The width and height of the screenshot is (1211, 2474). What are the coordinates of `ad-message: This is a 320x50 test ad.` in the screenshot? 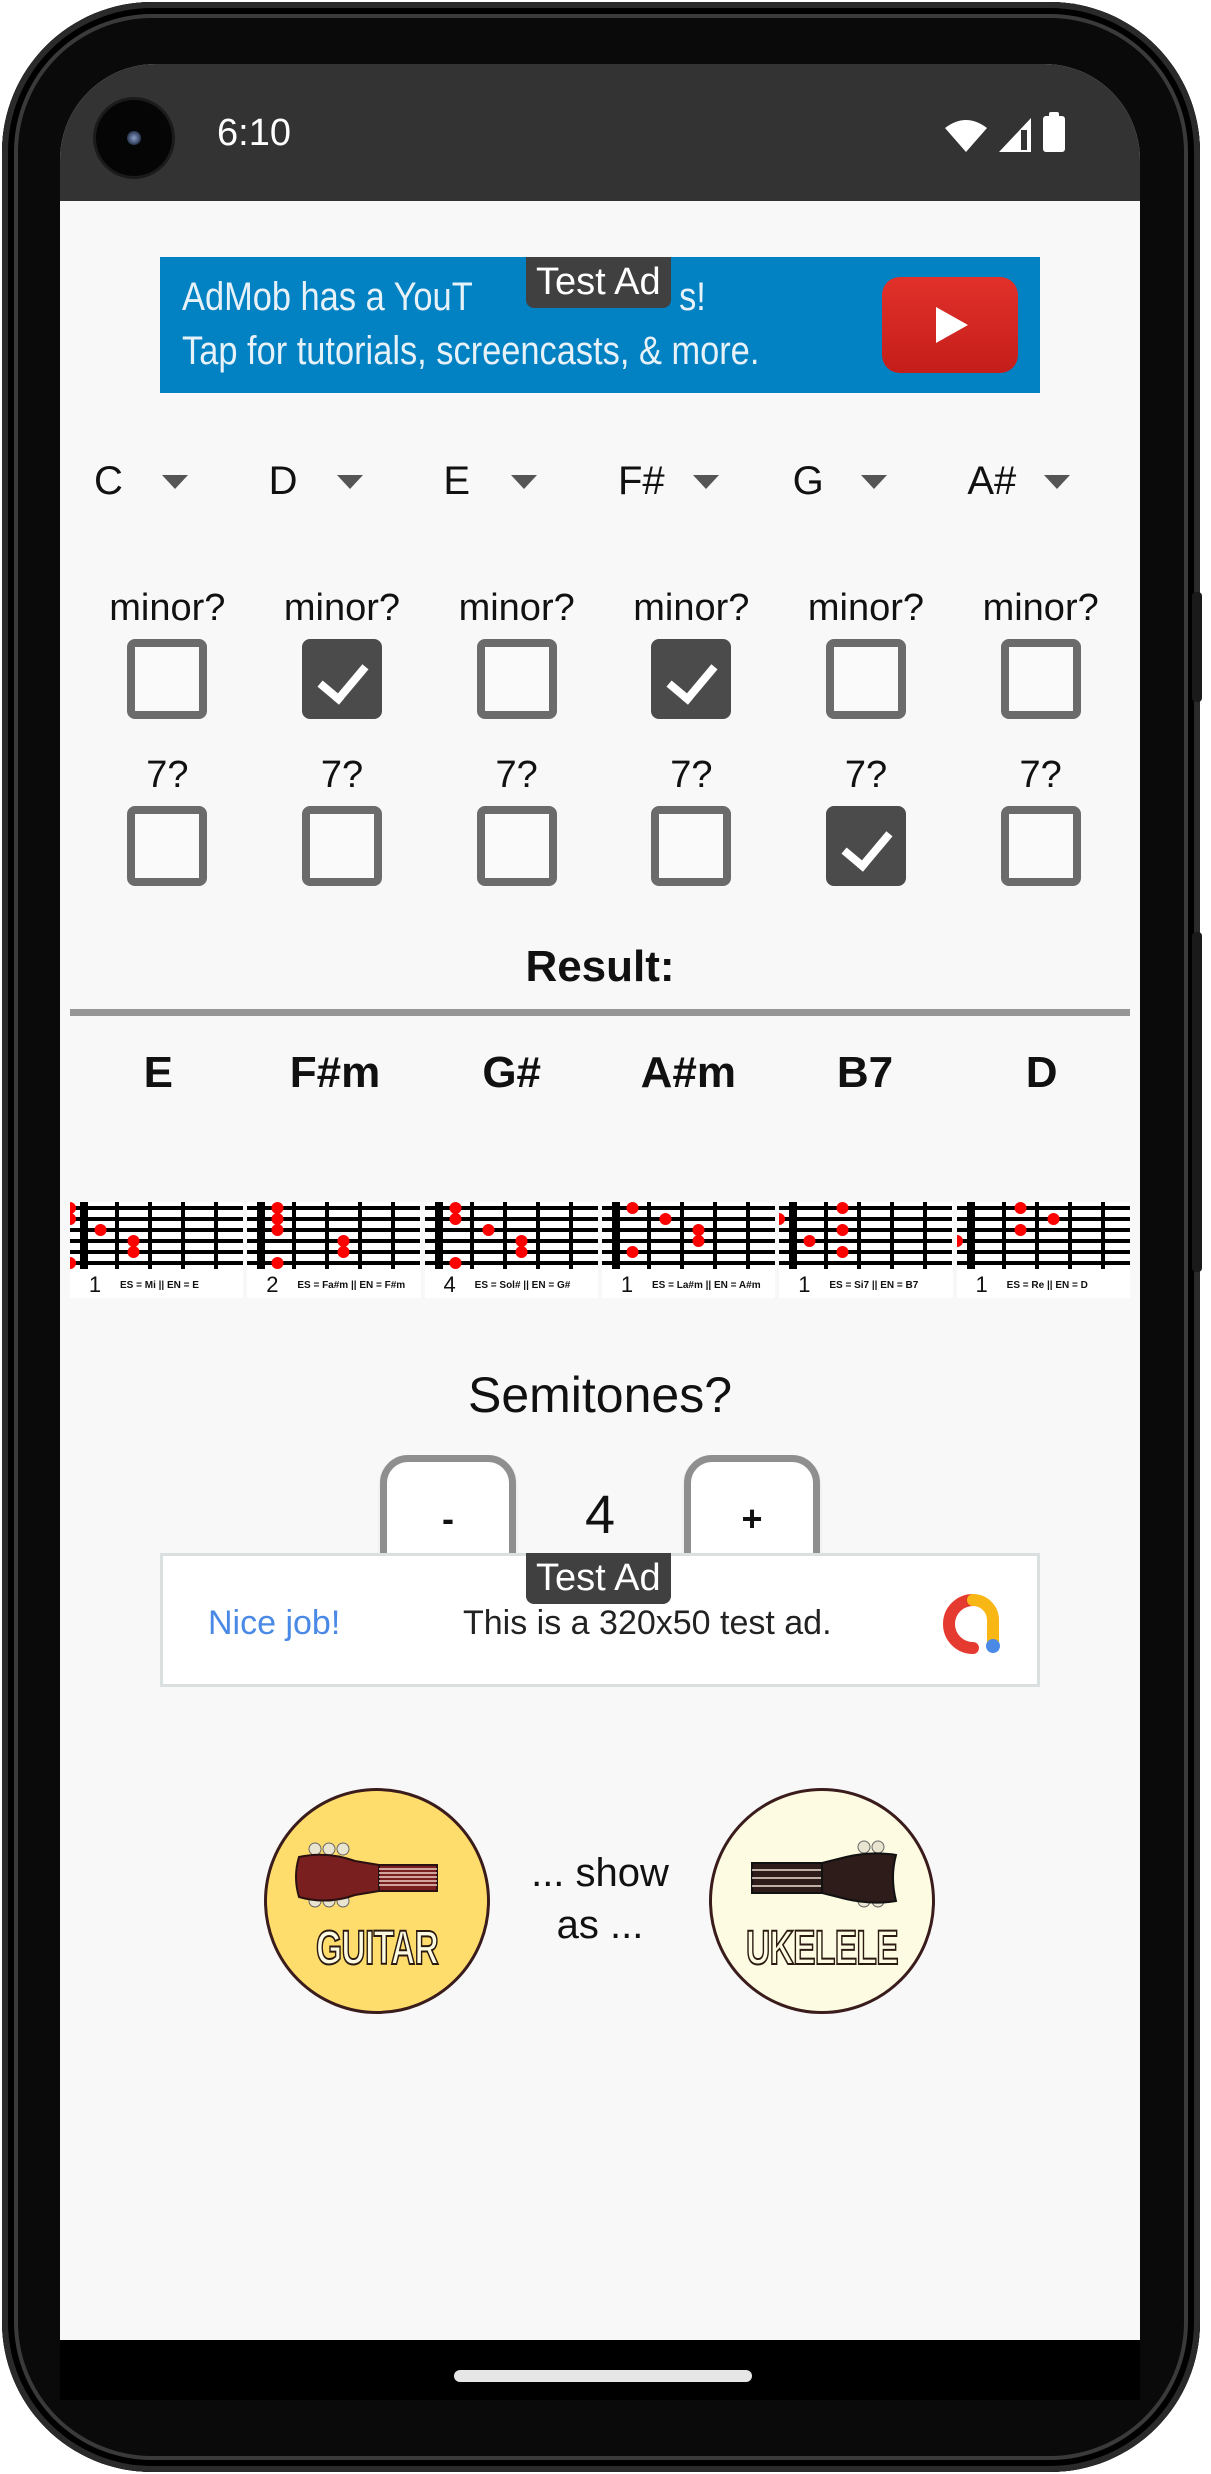 It's located at (647, 1623).